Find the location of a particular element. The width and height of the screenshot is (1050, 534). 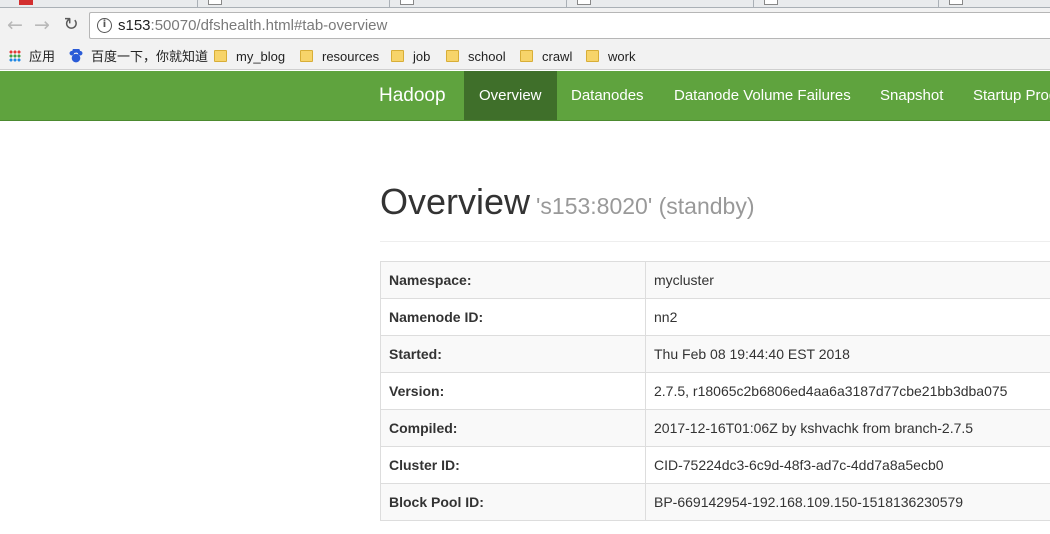

bookmark-school: school is located at coordinates (476, 57).